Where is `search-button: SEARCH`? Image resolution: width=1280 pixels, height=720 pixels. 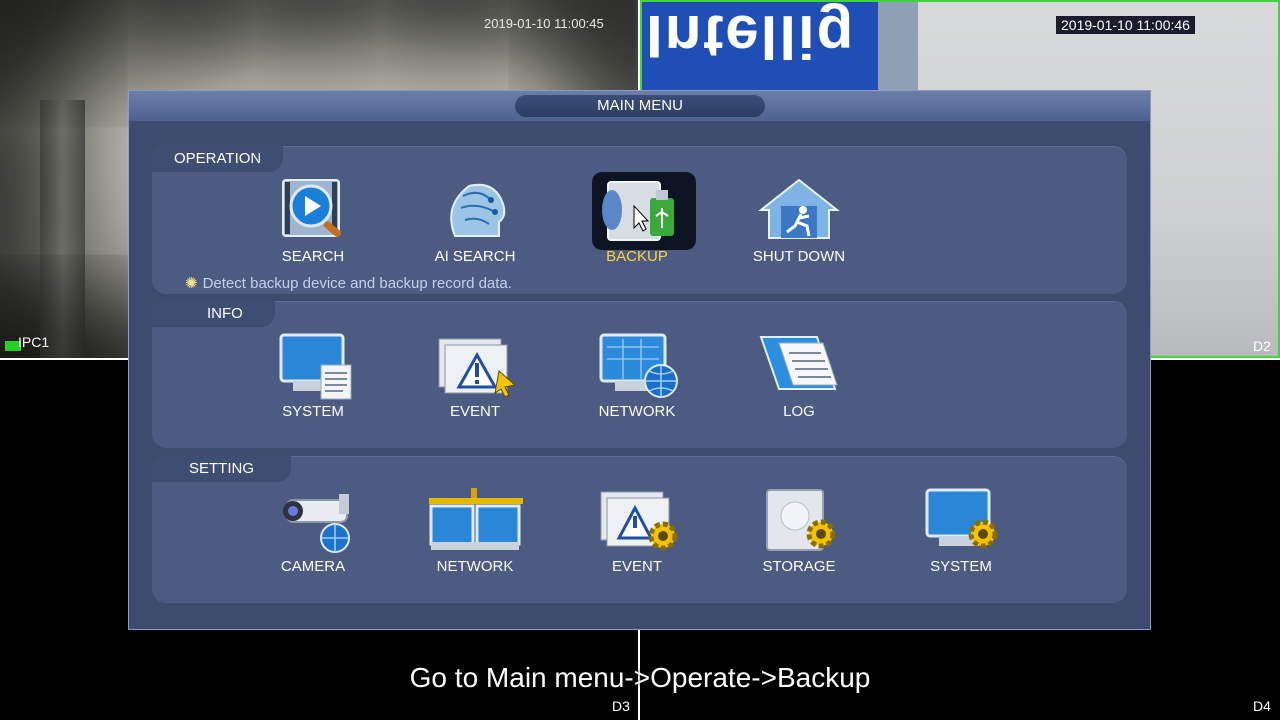 search-button: SEARCH is located at coordinates (313, 225).